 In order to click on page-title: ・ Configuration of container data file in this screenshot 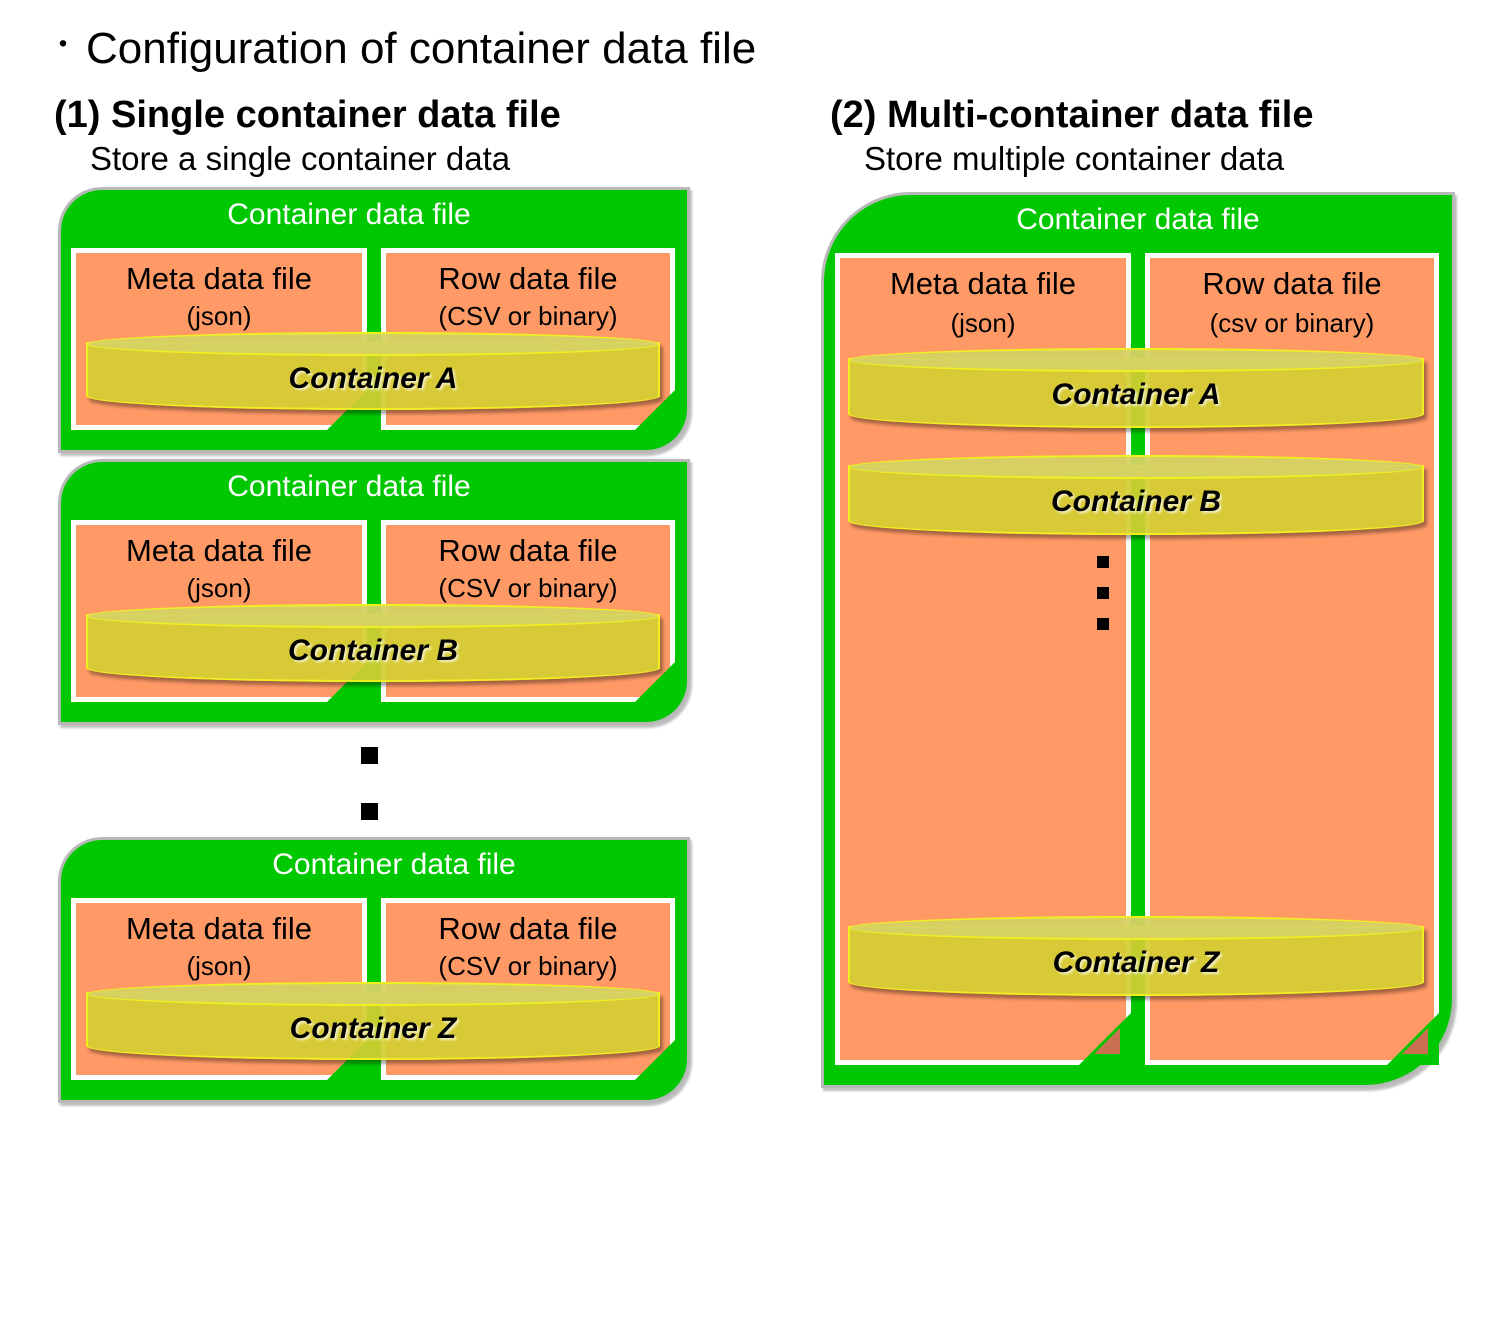, I will do `click(402, 47)`.